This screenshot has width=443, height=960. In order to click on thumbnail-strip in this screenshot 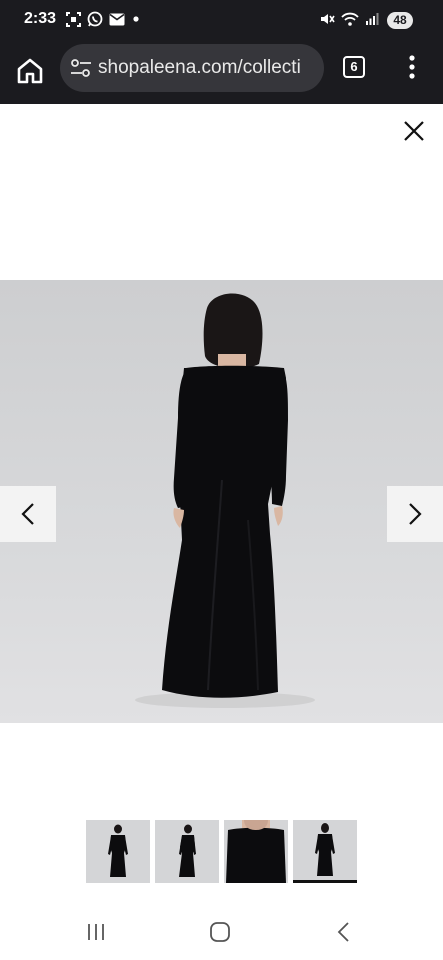, I will do `click(221, 851)`.